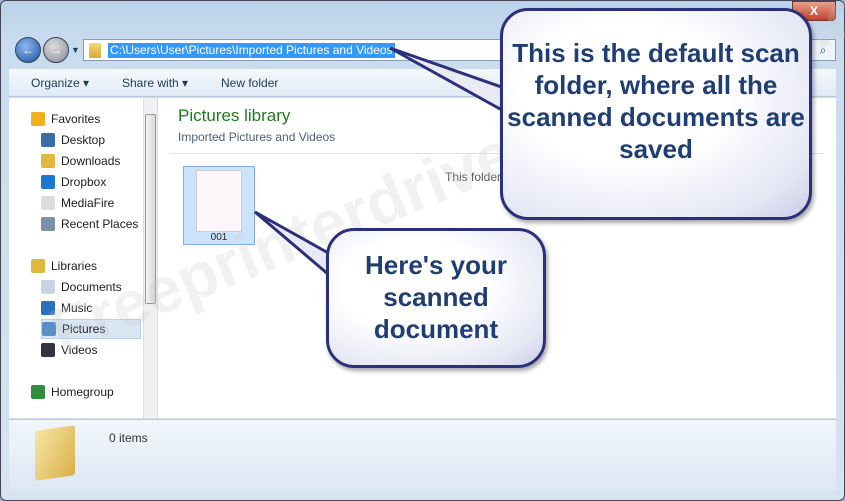 This screenshot has width=845, height=501. I want to click on callout-scanned-document: Here's your scanned document, so click(436, 298).